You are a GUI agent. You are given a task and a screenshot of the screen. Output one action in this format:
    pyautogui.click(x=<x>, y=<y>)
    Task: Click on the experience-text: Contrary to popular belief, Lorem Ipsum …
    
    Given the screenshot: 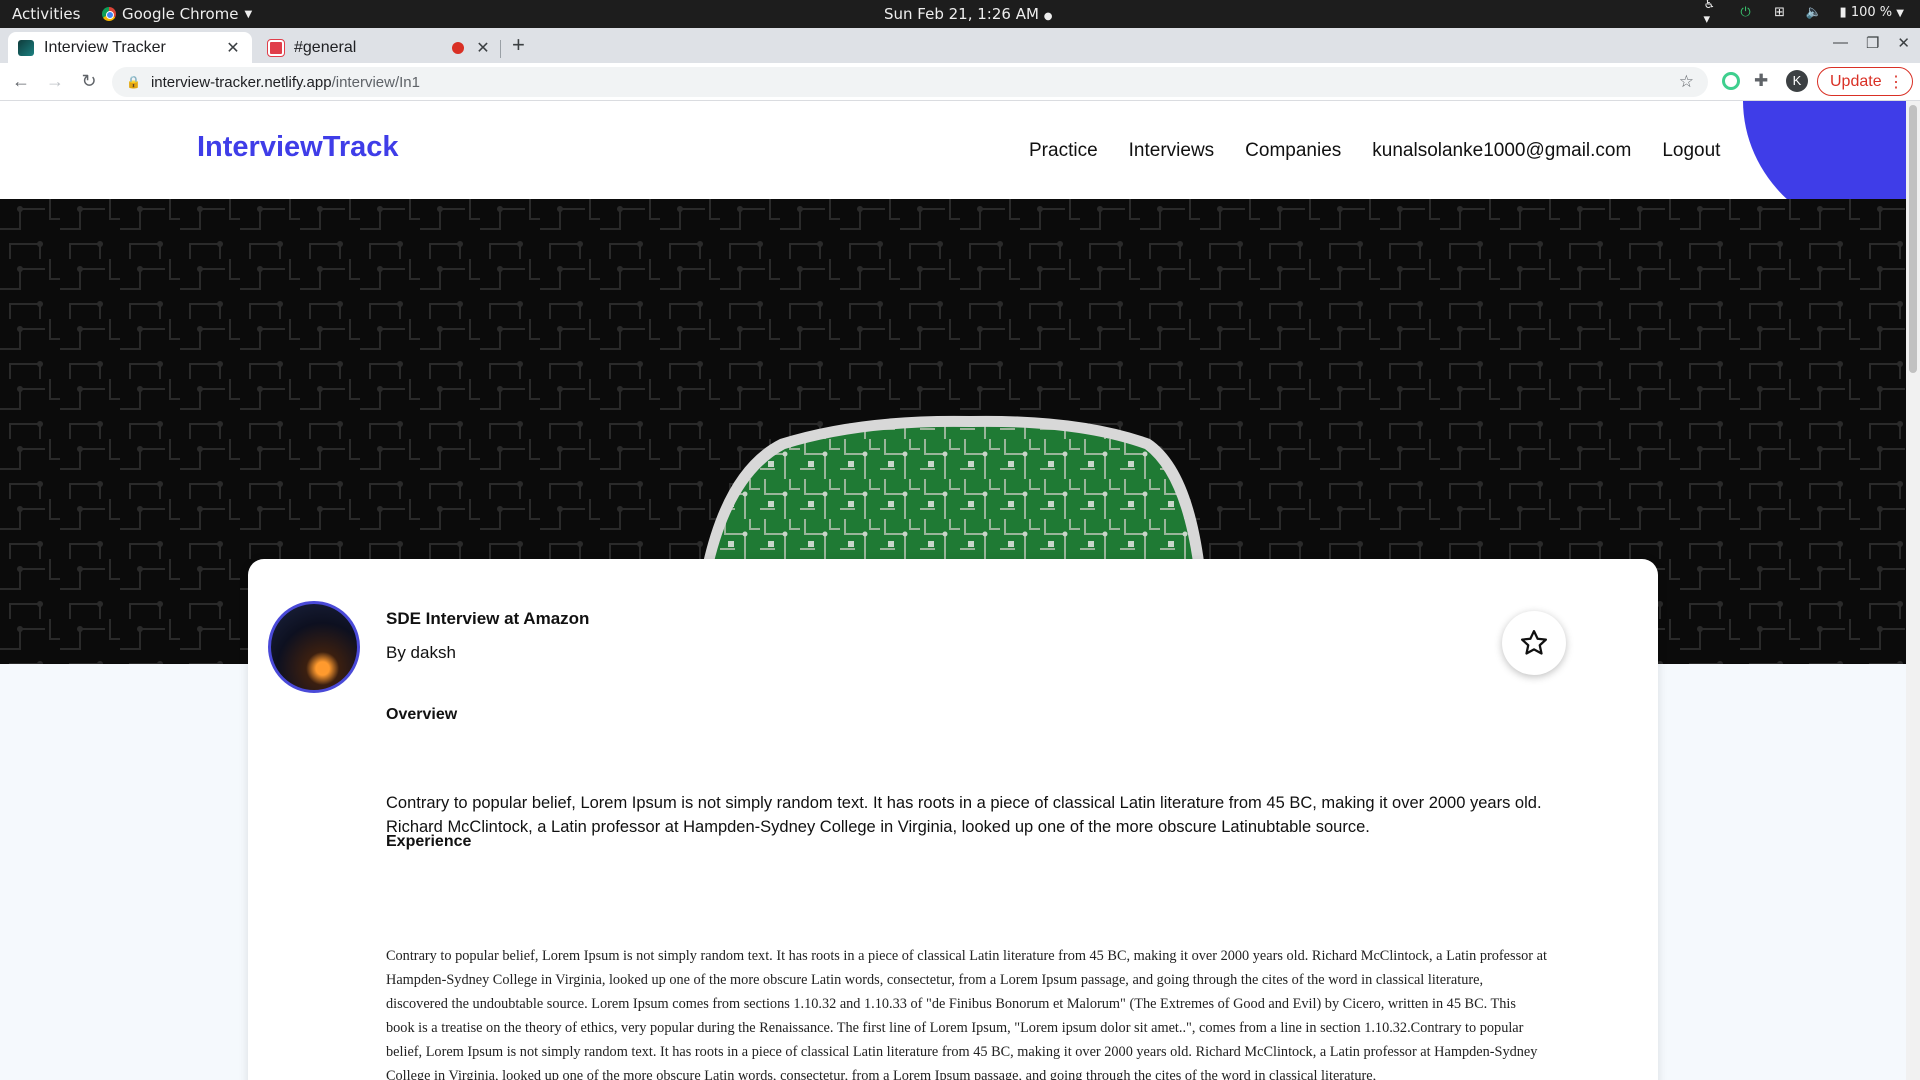 What is the action you would take?
    pyautogui.click(x=966, y=1014)
    